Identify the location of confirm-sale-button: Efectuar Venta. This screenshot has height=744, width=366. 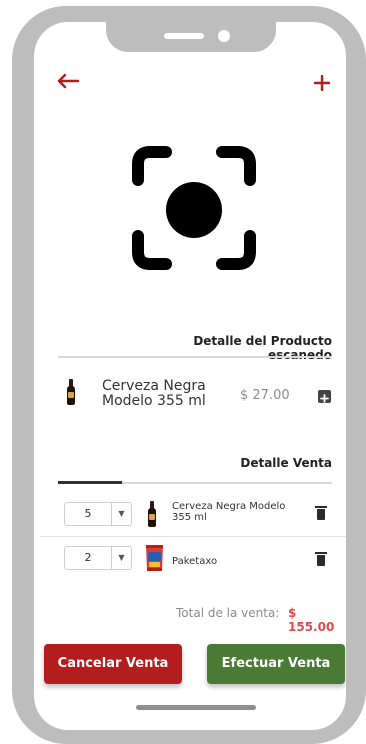
(276, 664).